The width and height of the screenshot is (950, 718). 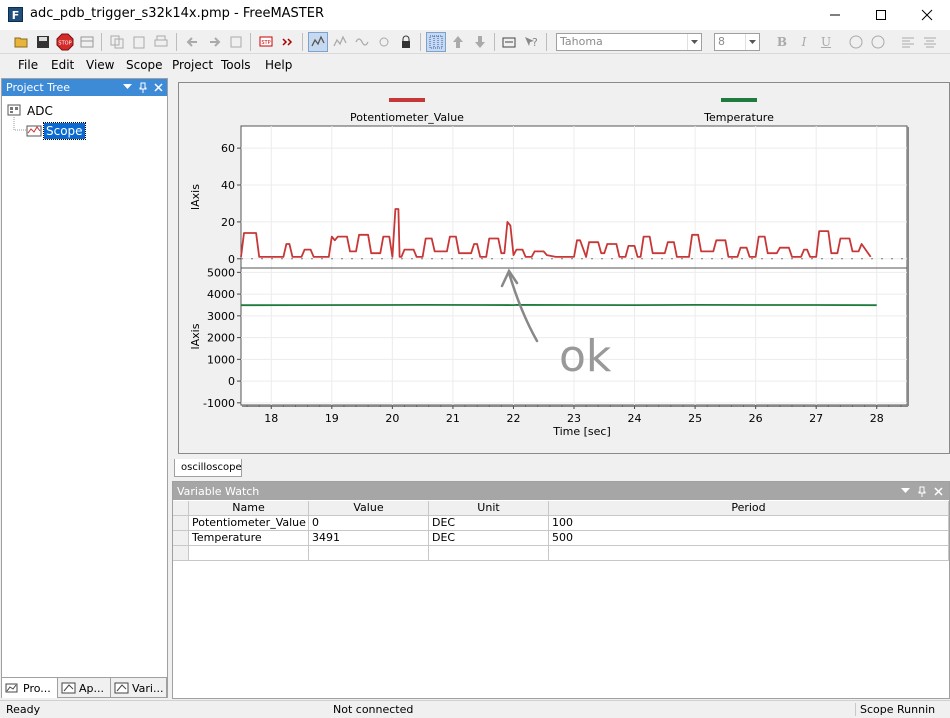 I want to click on pipe-button, so click(x=362, y=42).